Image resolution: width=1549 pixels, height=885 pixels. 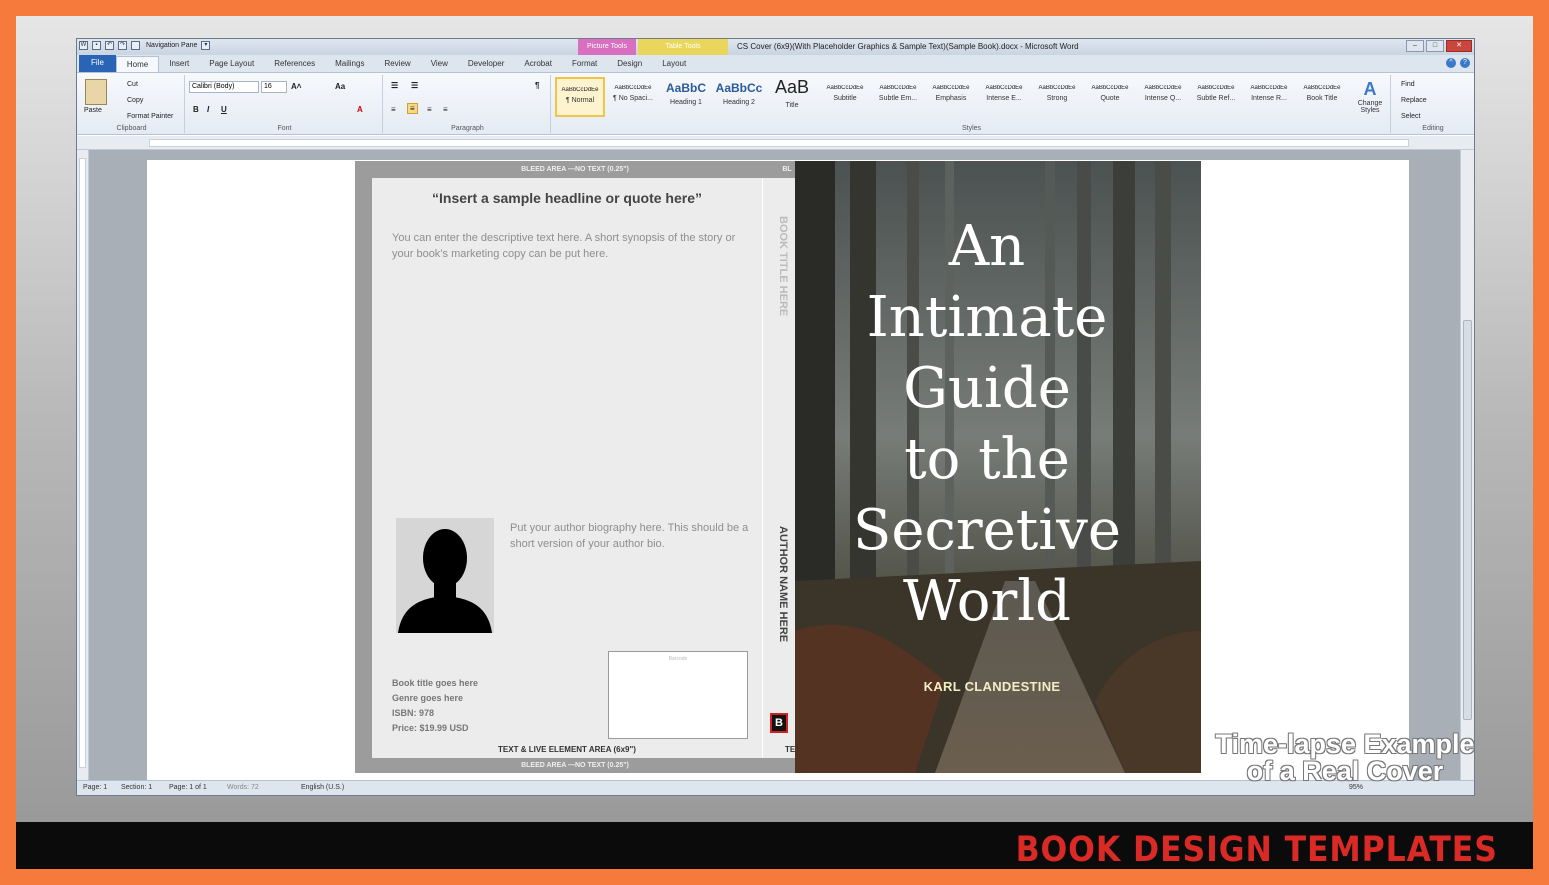 I want to click on style-name: Quote, so click(x=1110, y=98).